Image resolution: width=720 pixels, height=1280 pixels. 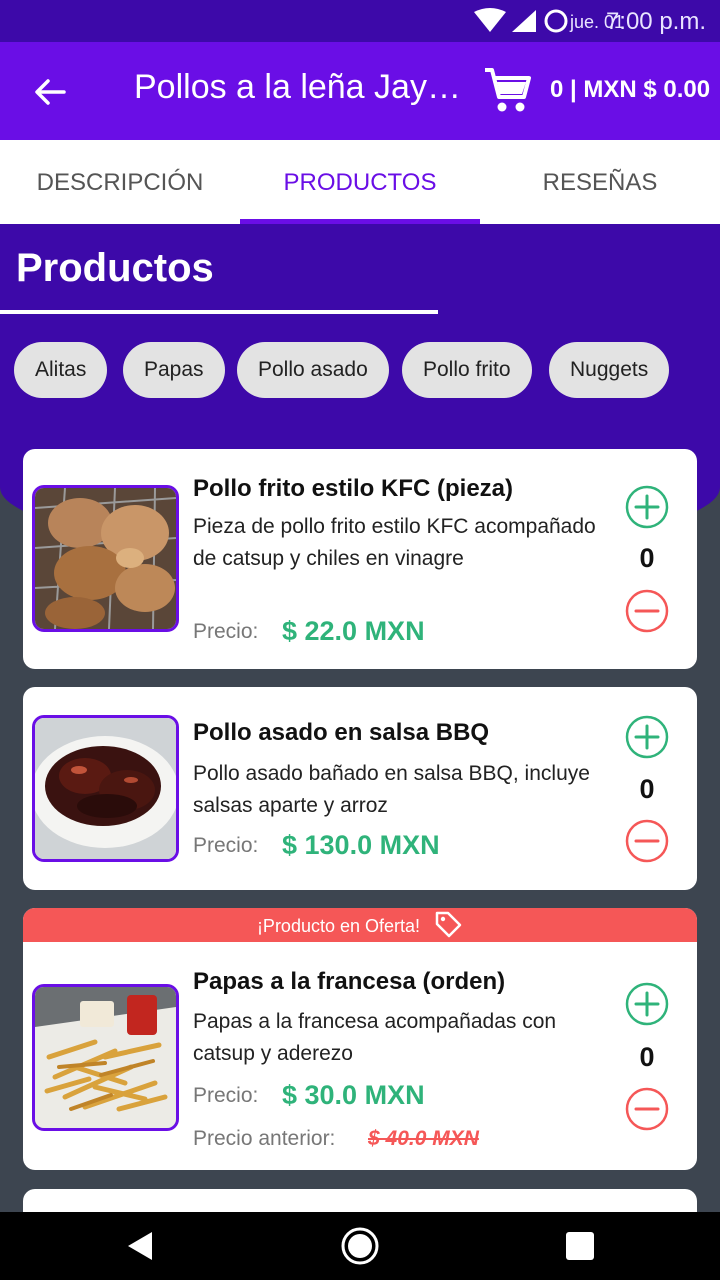 I want to click on tag-icon, so click(x=448, y=925).